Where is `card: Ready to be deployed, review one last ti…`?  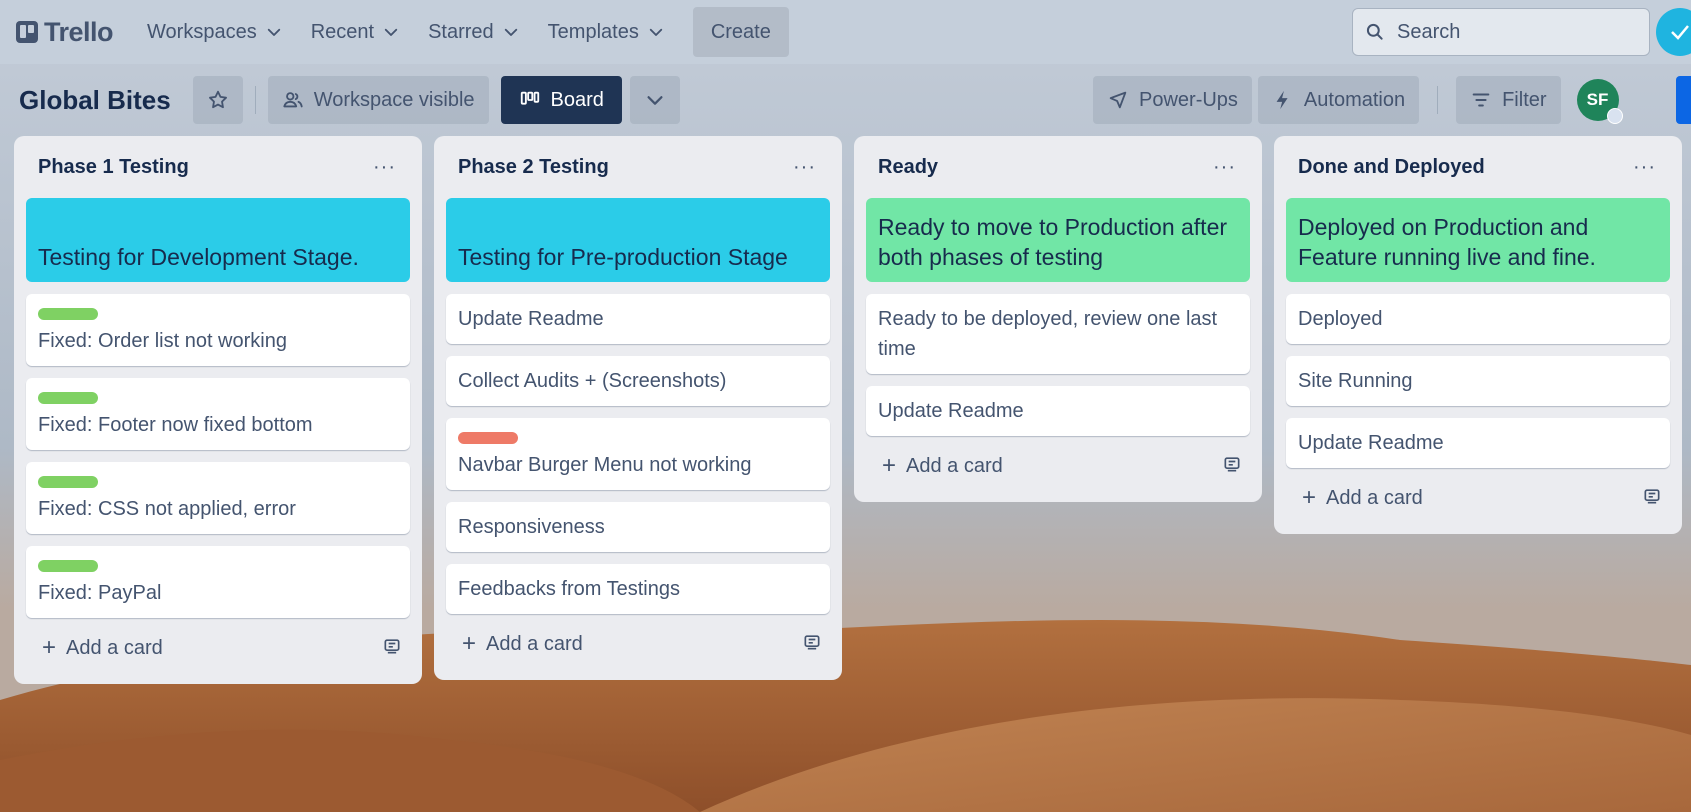
card: Ready to be deployed, review one last ti… is located at coordinates (1058, 334).